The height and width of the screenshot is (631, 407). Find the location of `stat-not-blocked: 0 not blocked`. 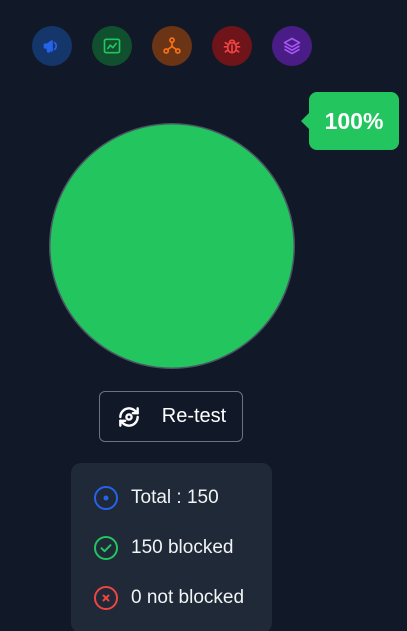

stat-not-blocked: 0 not blocked is located at coordinates (182, 598).